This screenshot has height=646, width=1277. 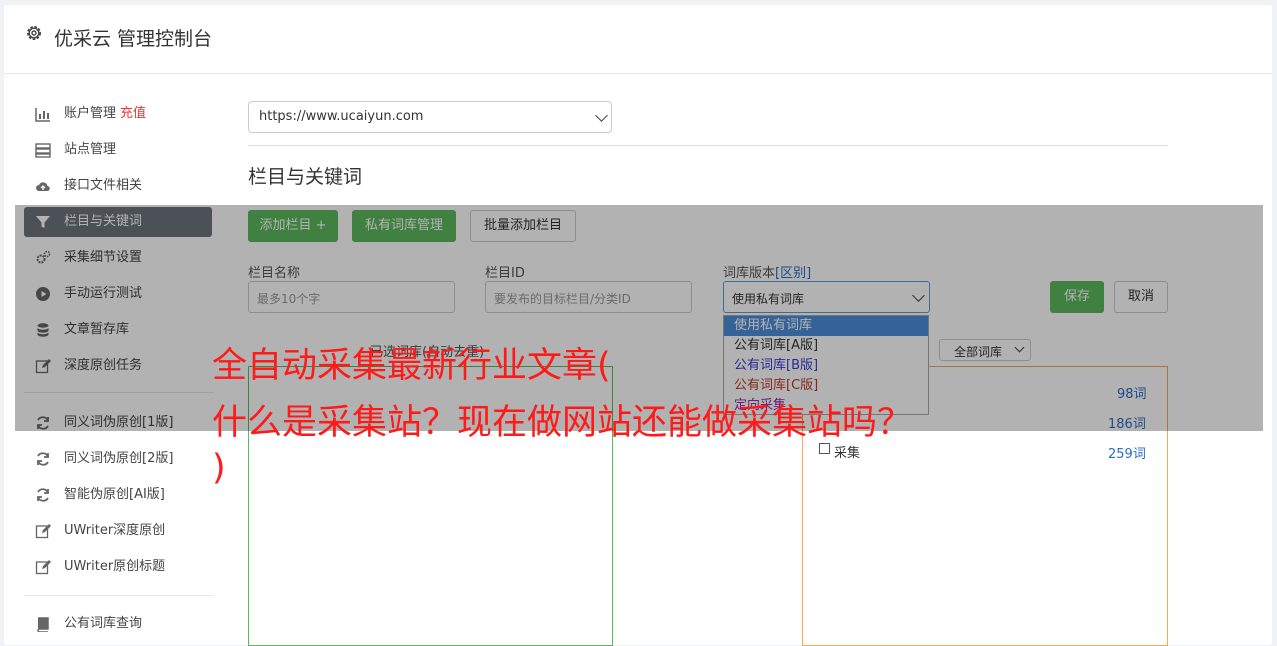 What do you see at coordinates (219, 468) in the screenshot?
I see `banner-line: )` at bounding box center [219, 468].